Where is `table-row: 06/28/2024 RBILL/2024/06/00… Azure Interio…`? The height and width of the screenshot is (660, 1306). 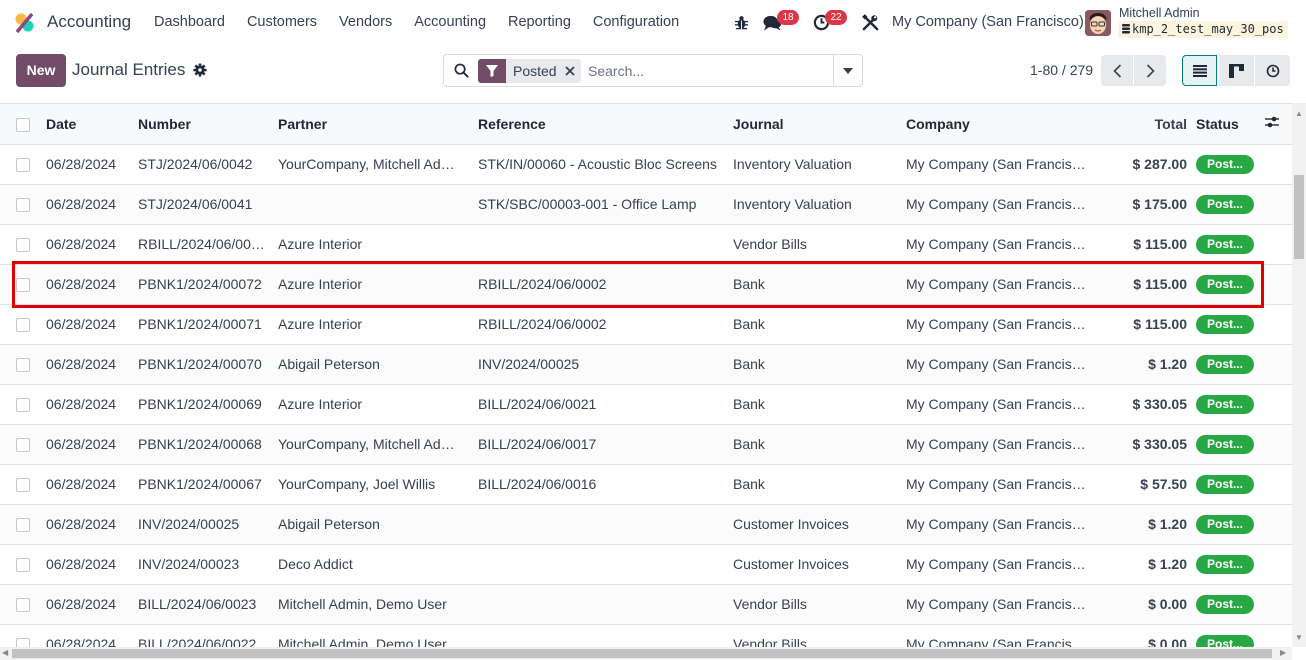 table-row: 06/28/2024 RBILL/2024/06/00… Azure Interio… is located at coordinates (646, 244).